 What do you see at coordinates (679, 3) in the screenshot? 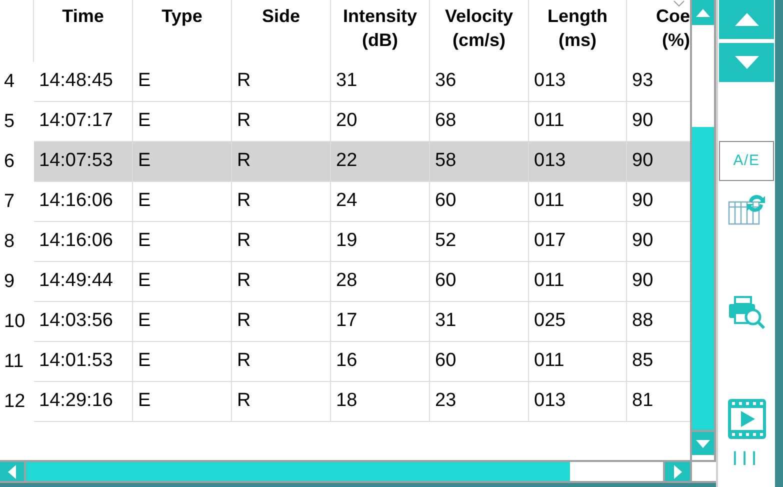
I see `sort-chevron-icon` at bounding box center [679, 3].